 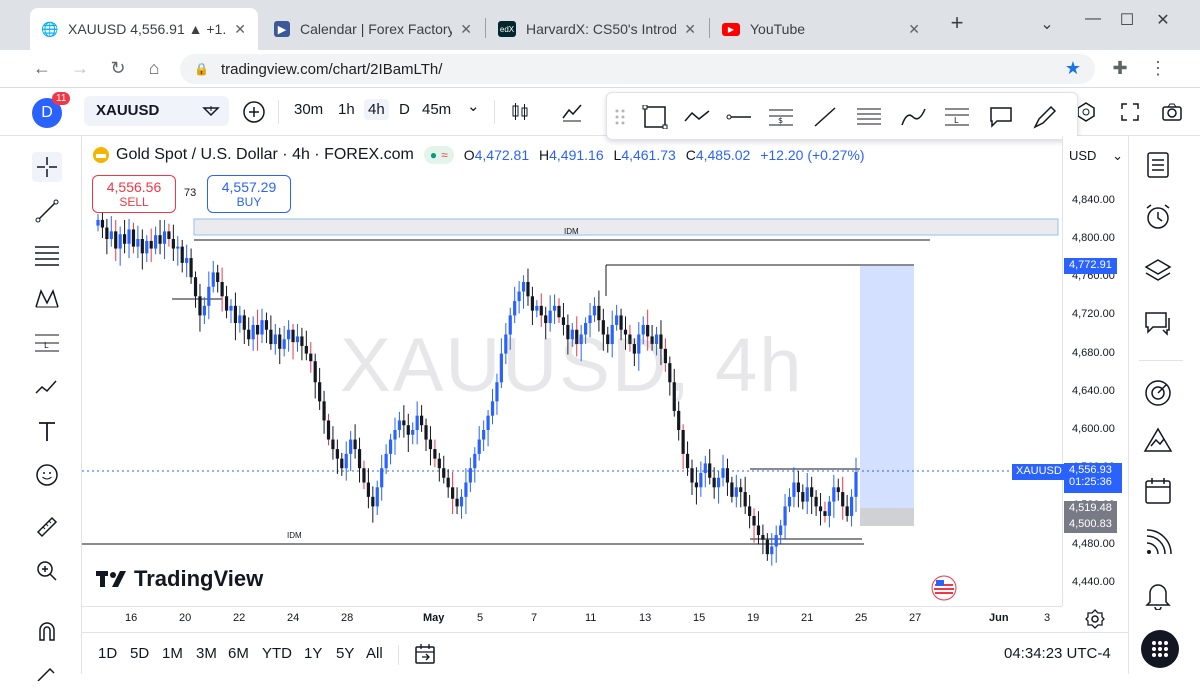 I want to click on horizontal-ray-icon, so click(x=739, y=117).